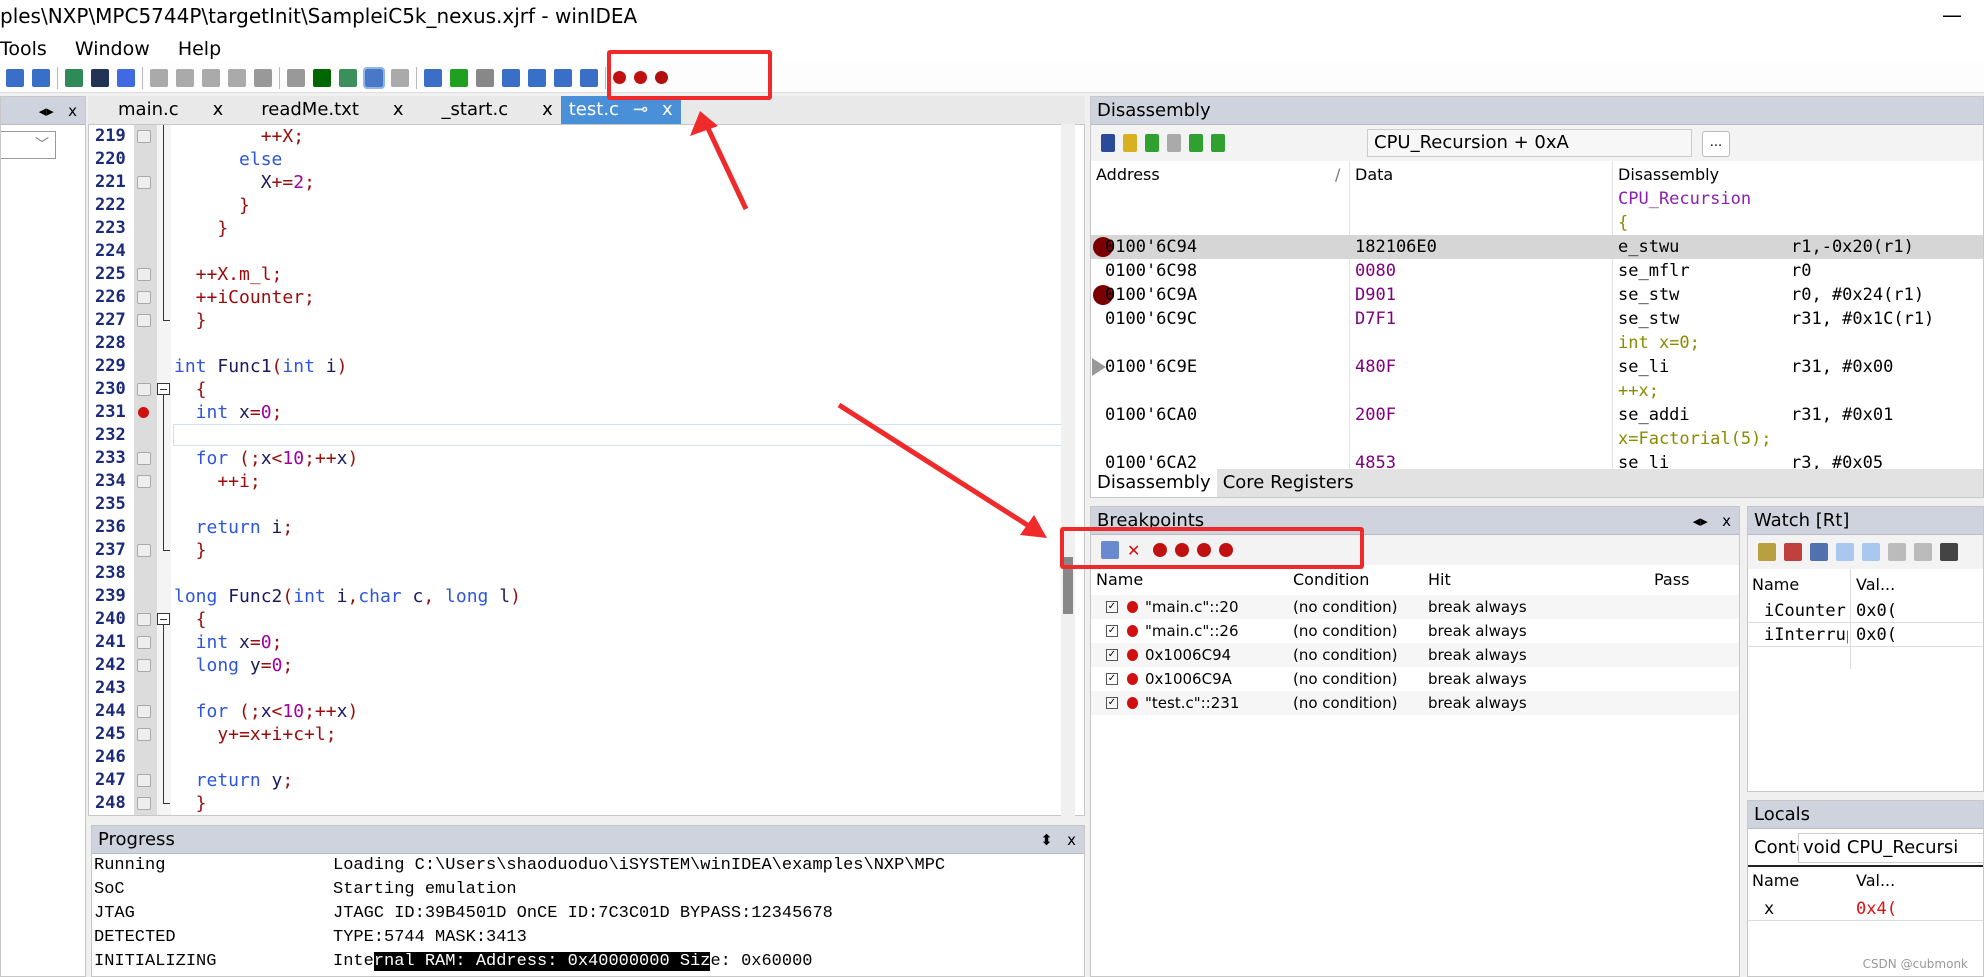  I want to click on menu-window: Window, so click(112, 49).